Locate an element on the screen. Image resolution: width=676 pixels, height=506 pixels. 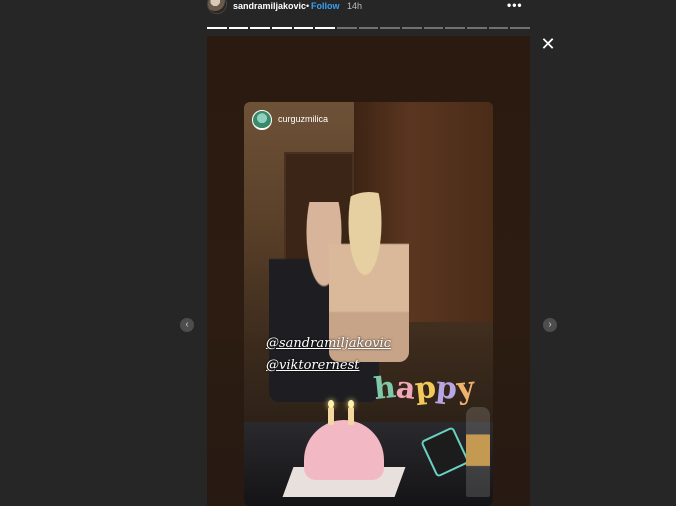
mention-tag: @viktorernest is located at coordinates (313, 365).